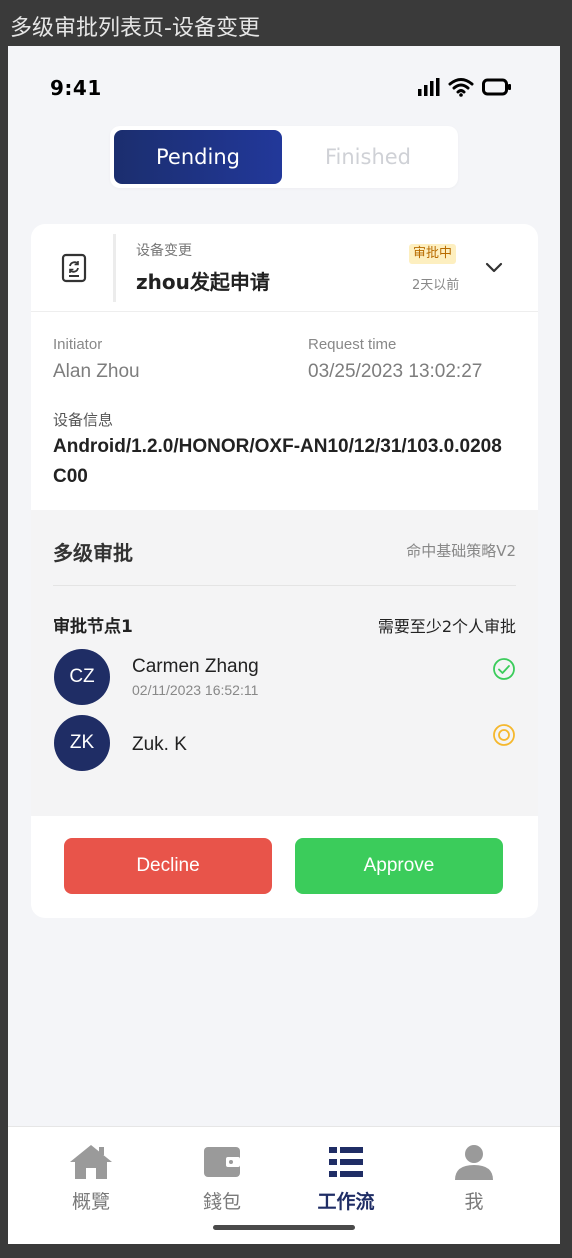  Describe the element at coordinates (221, 1202) in the screenshot. I see `nav-label: 錢包` at that location.